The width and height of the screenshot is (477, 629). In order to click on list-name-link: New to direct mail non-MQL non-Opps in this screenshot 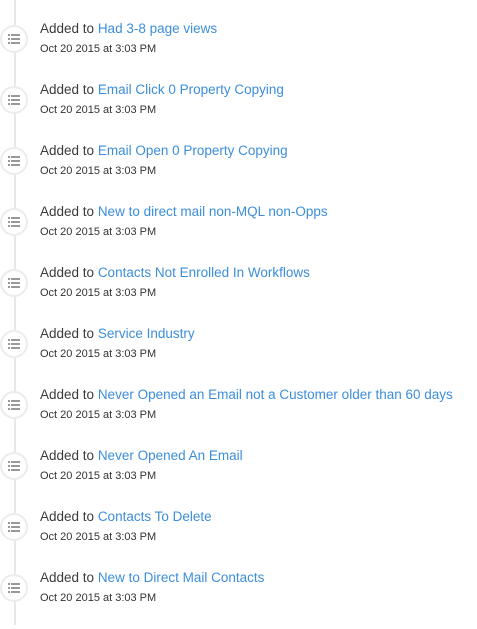, I will do `click(213, 211)`.